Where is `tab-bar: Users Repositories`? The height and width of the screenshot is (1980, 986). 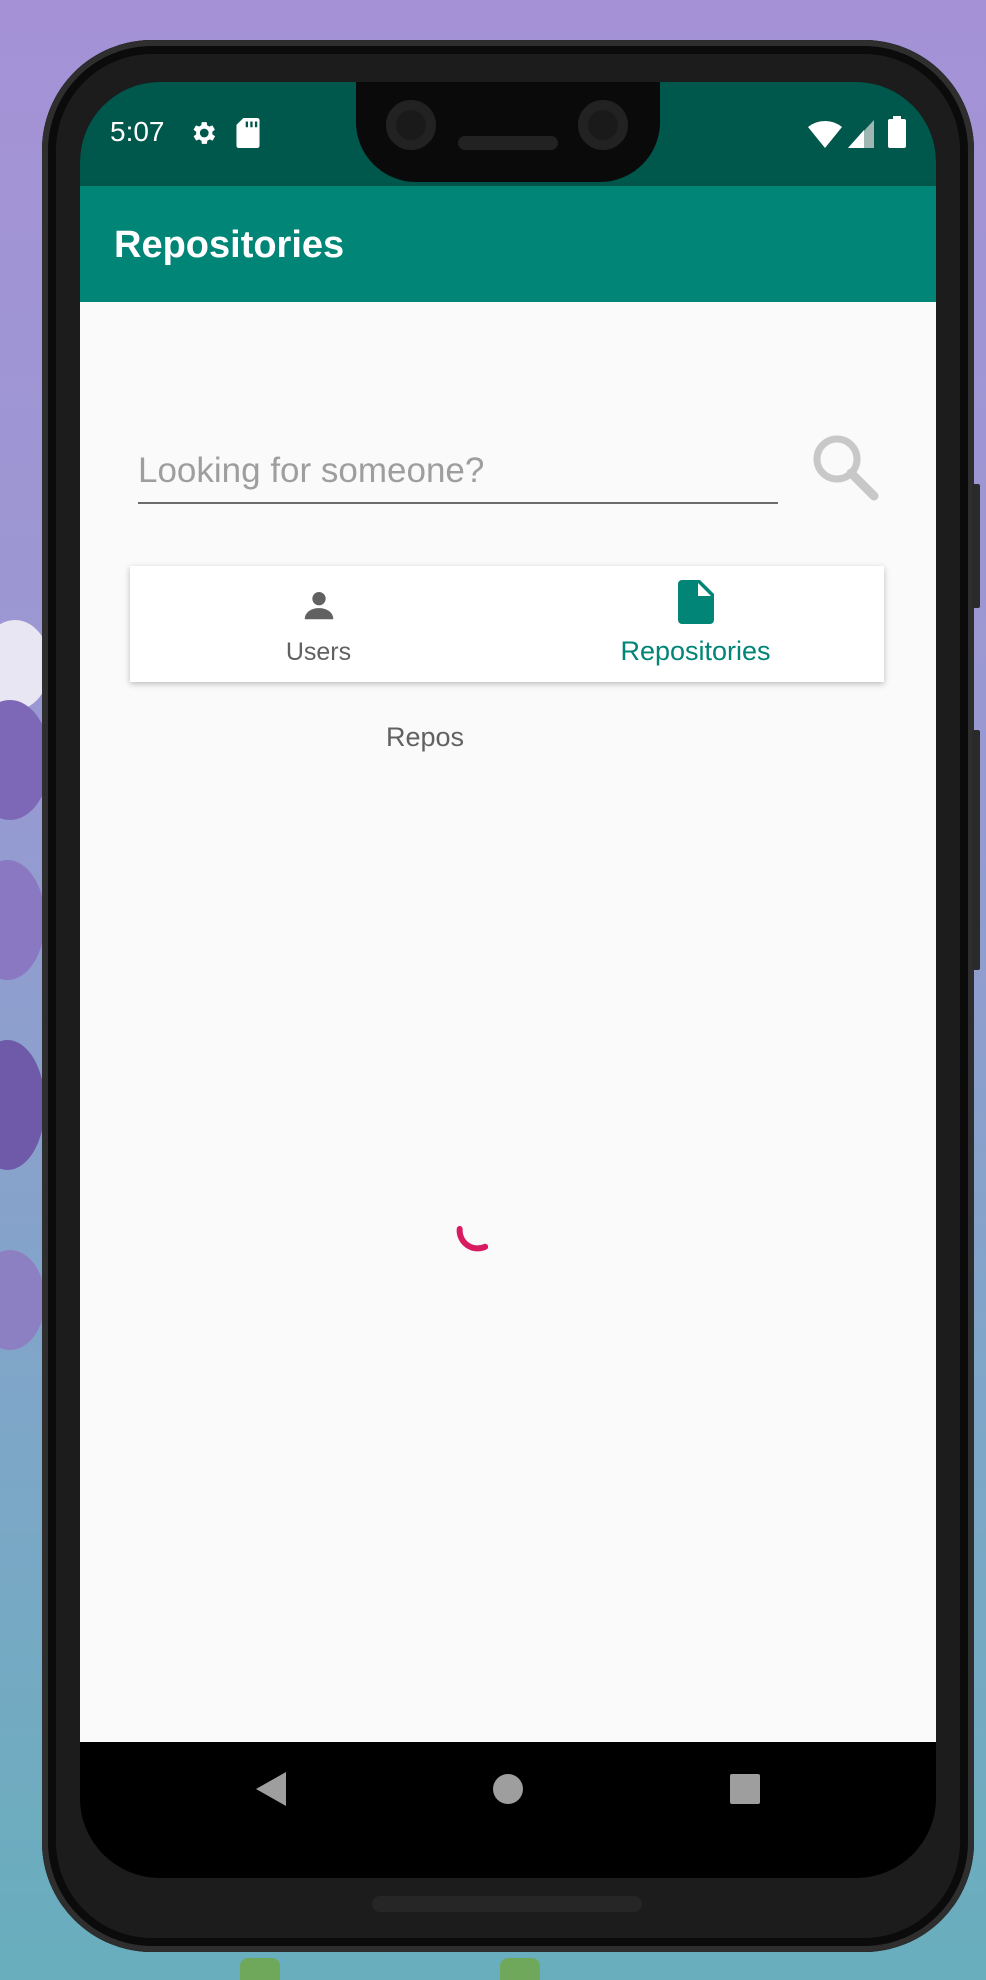 tab-bar: Users Repositories is located at coordinates (507, 624).